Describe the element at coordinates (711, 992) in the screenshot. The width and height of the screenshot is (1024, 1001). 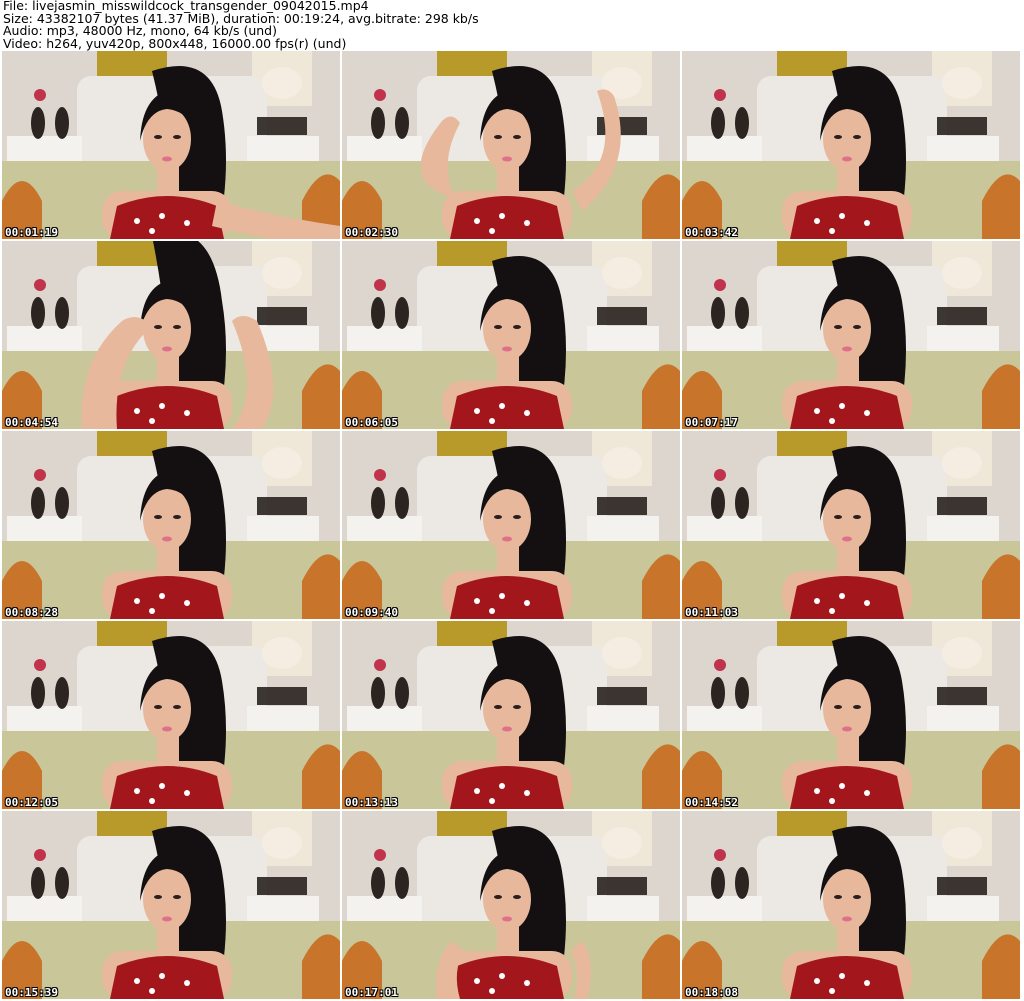
I see `thumbnail-timestamp: 00:18:08` at that location.